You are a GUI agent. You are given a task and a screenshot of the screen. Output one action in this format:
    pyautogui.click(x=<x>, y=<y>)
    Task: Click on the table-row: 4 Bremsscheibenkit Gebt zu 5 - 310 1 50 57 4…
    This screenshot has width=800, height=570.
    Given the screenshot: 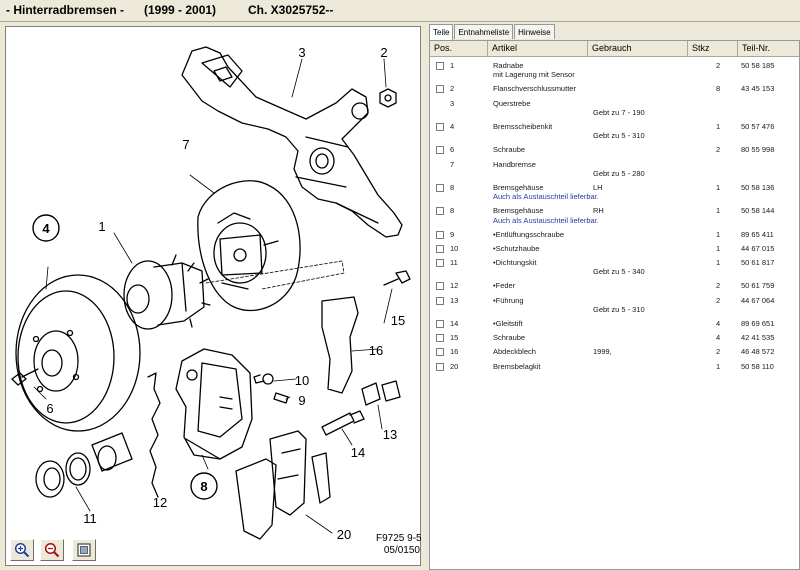 What is the action you would take?
    pyautogui.click(x=614, y=130)
    